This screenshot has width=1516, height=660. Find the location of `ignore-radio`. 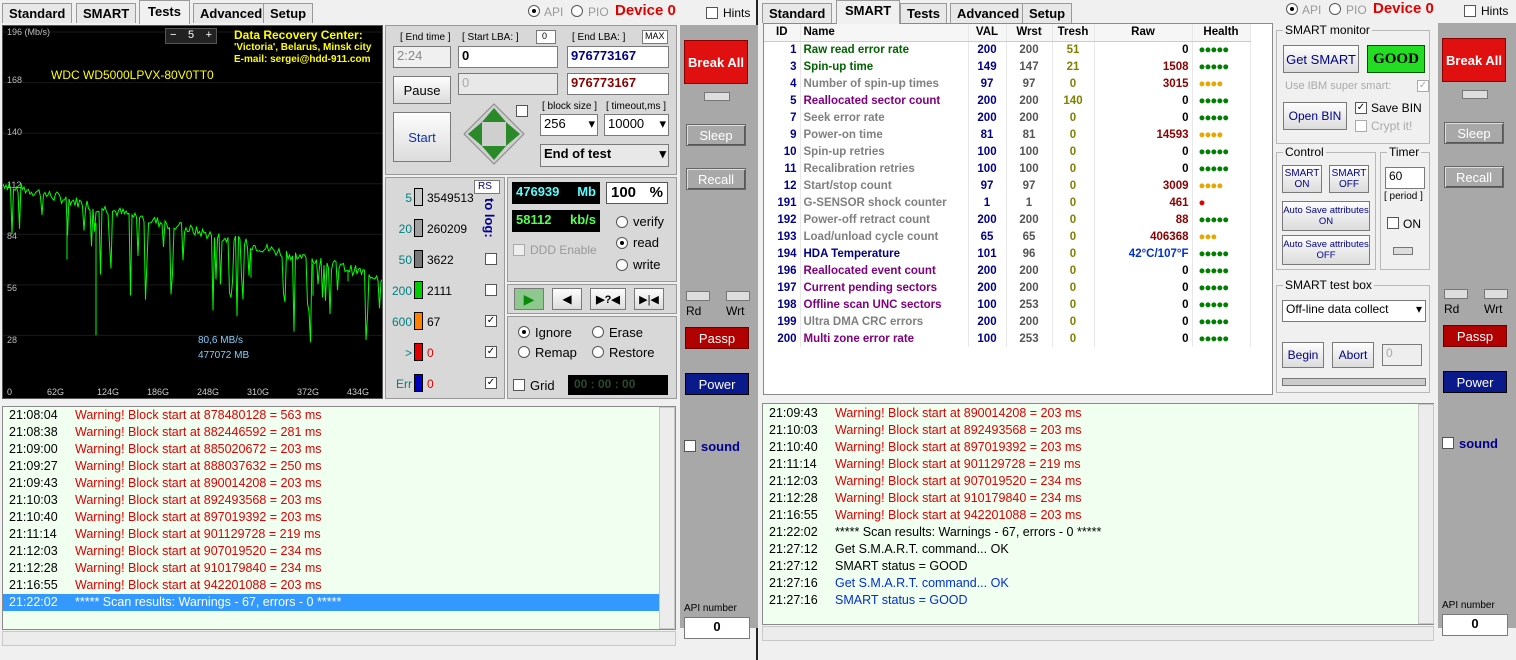

ignore-radio is located at coordinates (524, 332).